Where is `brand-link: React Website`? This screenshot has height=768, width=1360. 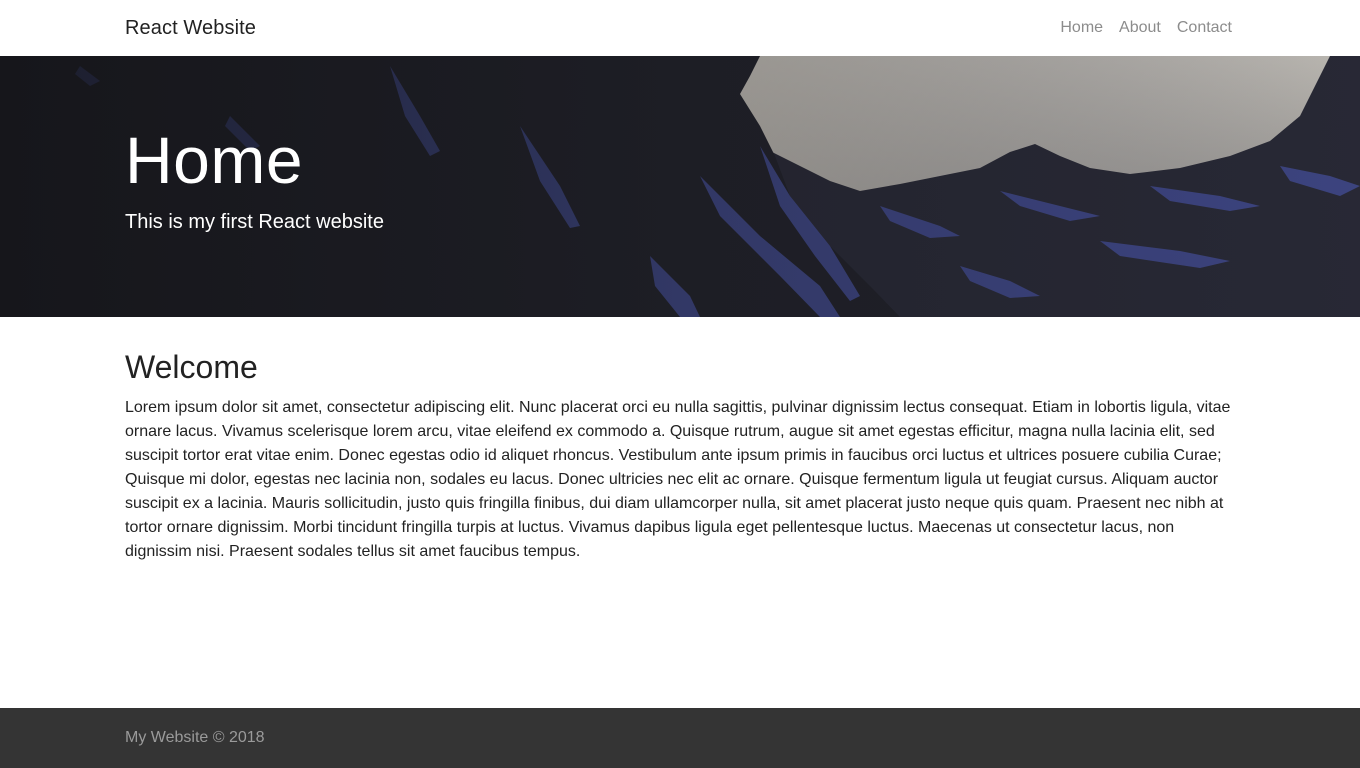 brand-link: React Website is located at coordinates (190, 28).